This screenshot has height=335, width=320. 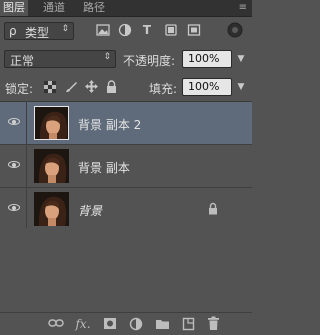 I want to click on lock-image-pixels-icon, so click(x=71, y=87).